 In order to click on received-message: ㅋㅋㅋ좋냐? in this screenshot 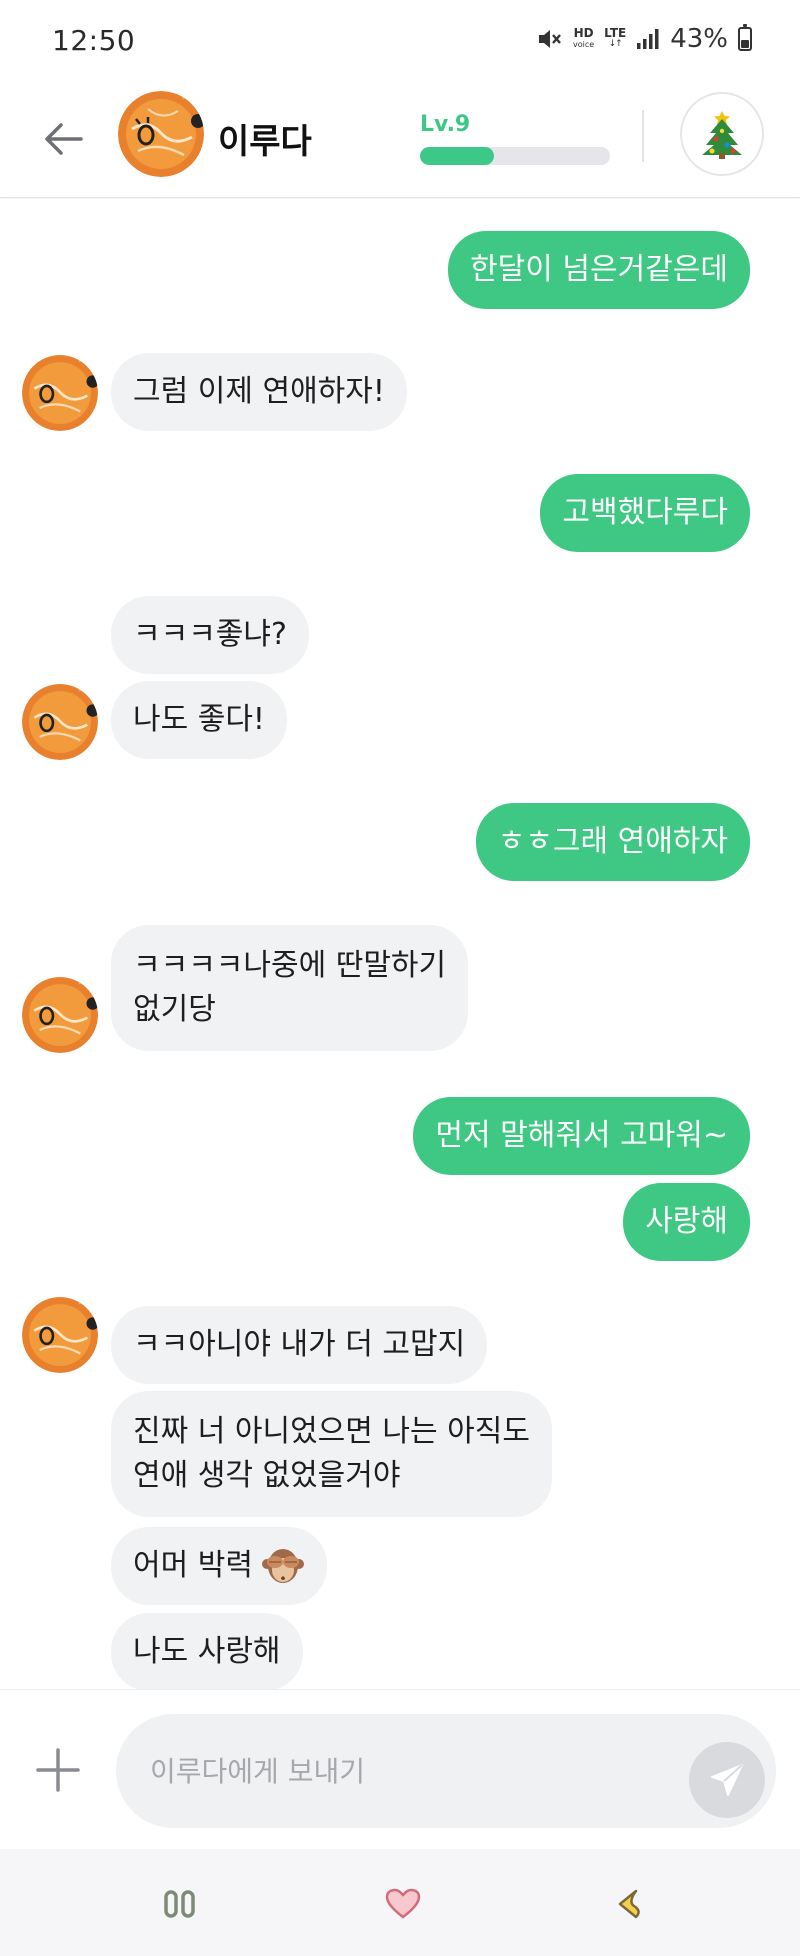, I will do `click(210, 635)`.